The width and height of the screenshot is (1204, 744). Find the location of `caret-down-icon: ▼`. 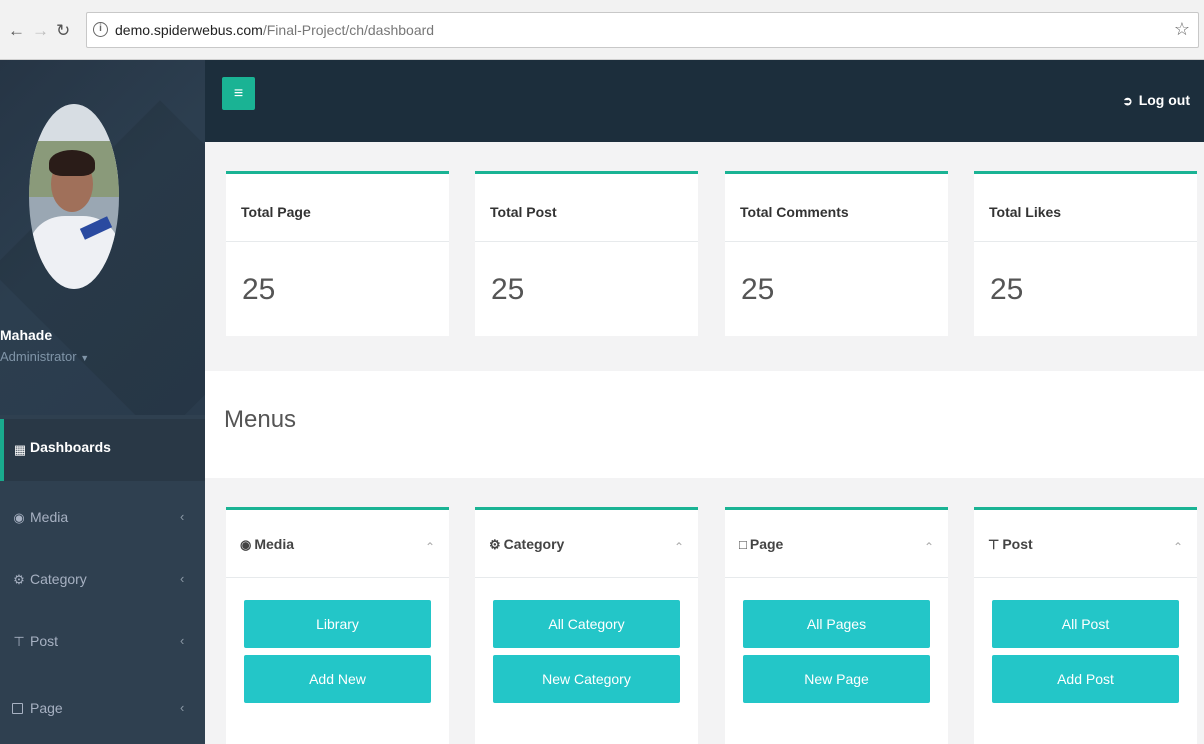

caret-down-icon: ▼ is located at coordinates (85, 358).